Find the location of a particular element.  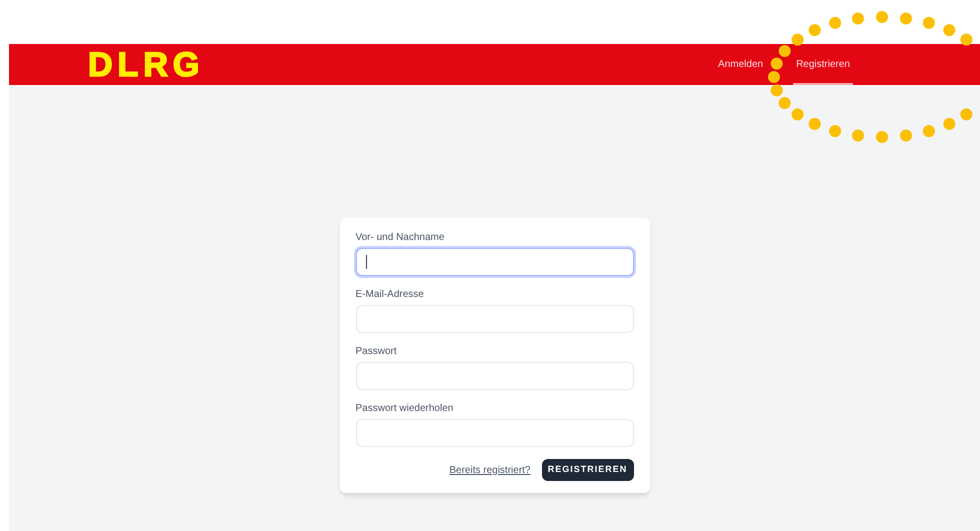

field-label: Vor- und Nachname is located at coordinates (401, 238).